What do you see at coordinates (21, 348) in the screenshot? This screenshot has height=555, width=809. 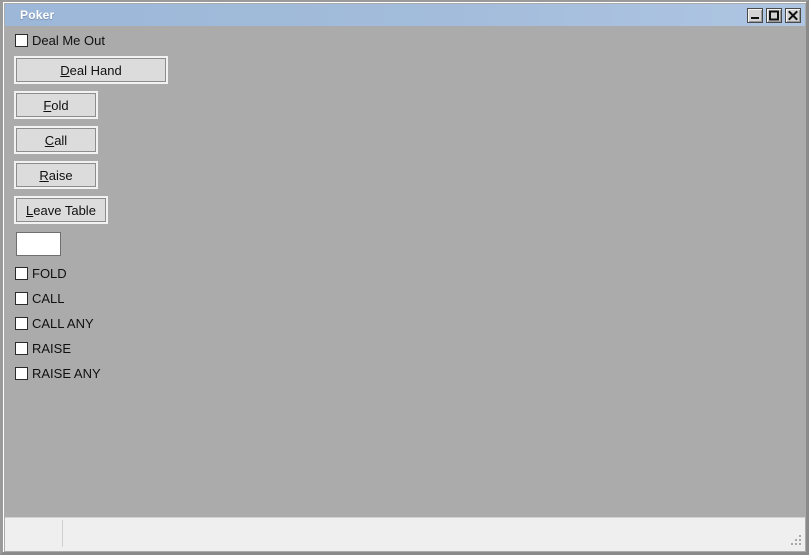 I see `checkbox-box-raise` at bounding box center [21, 348].